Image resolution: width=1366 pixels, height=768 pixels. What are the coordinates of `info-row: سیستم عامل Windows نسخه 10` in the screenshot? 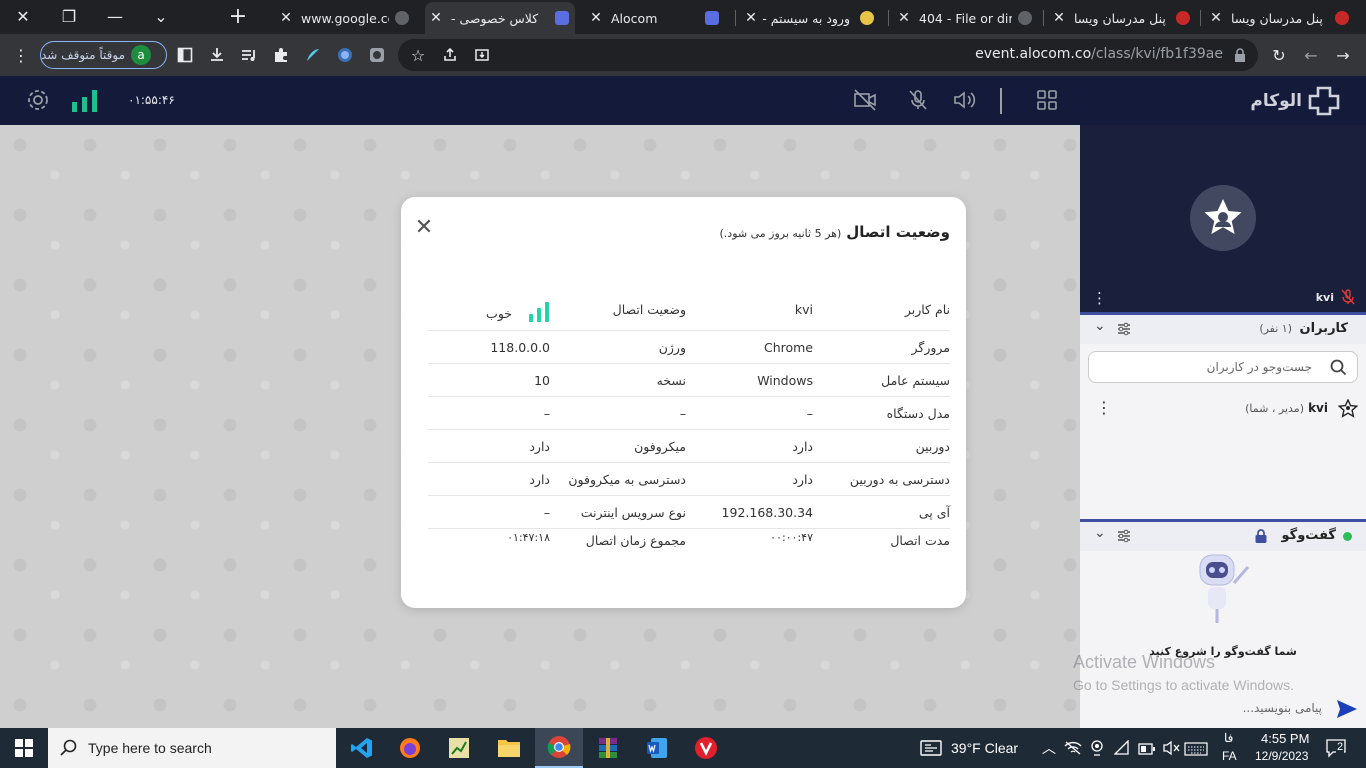 It's located at (689, 380).